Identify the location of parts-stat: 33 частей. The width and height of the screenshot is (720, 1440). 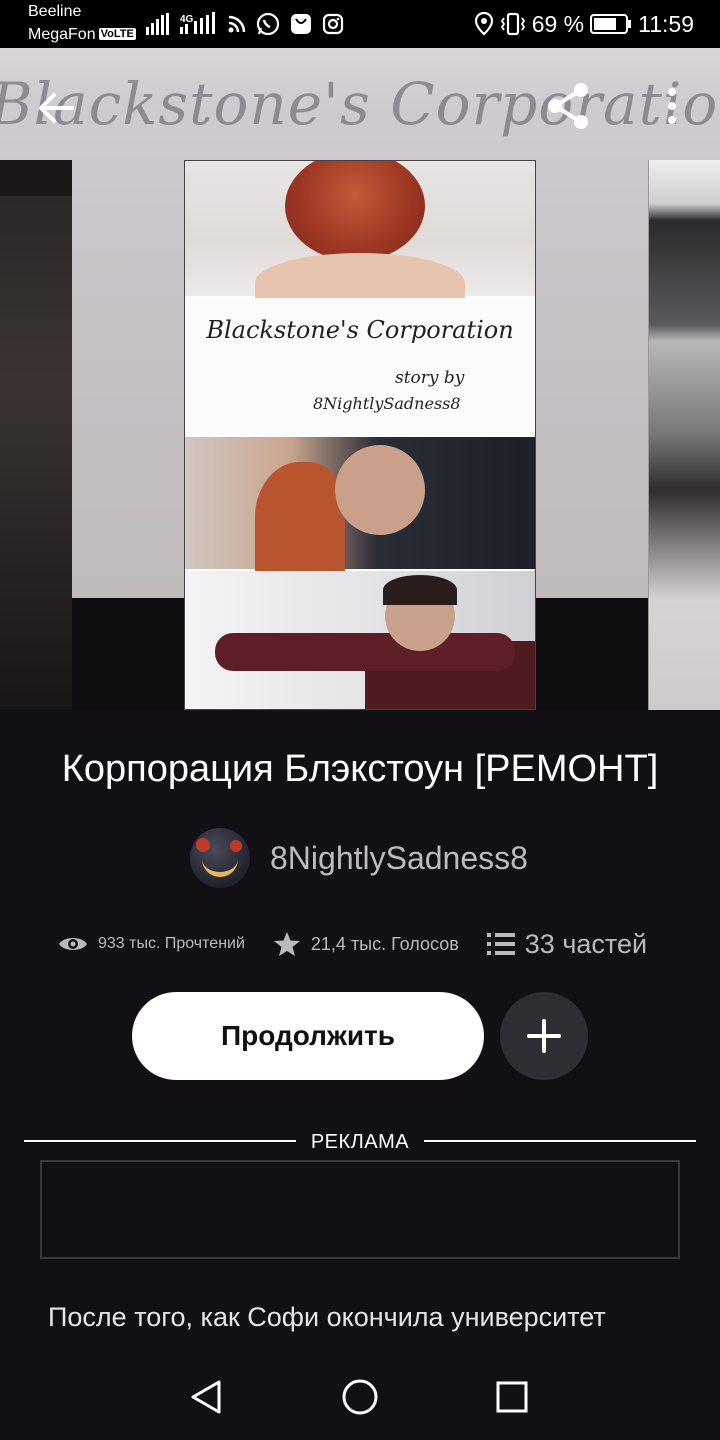
(567, 944).